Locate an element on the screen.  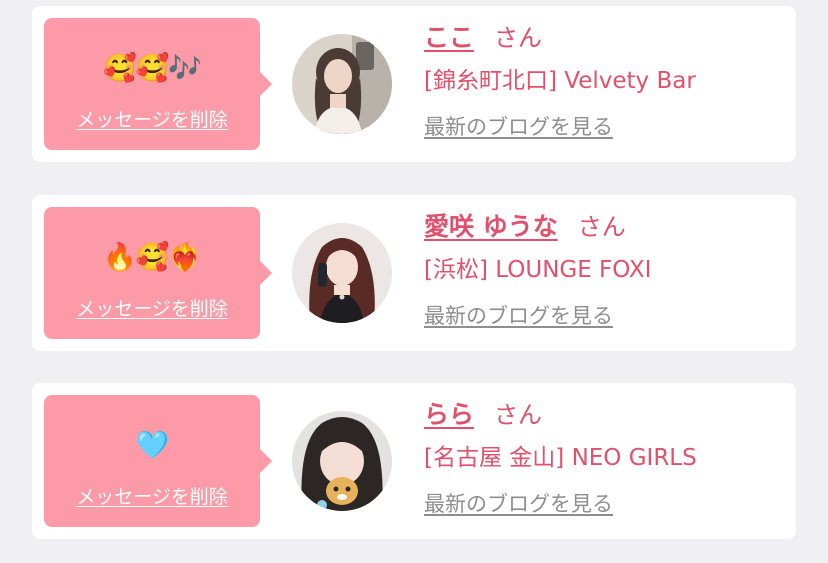
girl-name-link: 愛咲 ゆうな is located at coordinates (491, 226).